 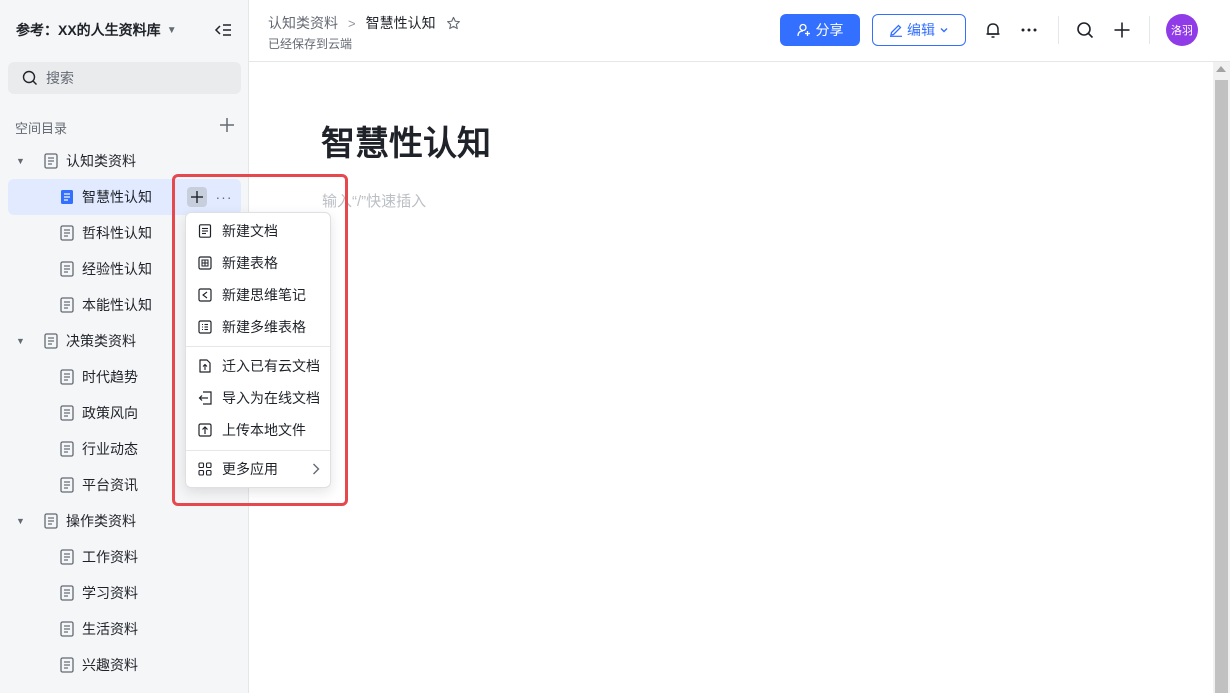 I want to click on menu-item-new-mindnote: 新建思维笔记, so click(x=258, y=295).